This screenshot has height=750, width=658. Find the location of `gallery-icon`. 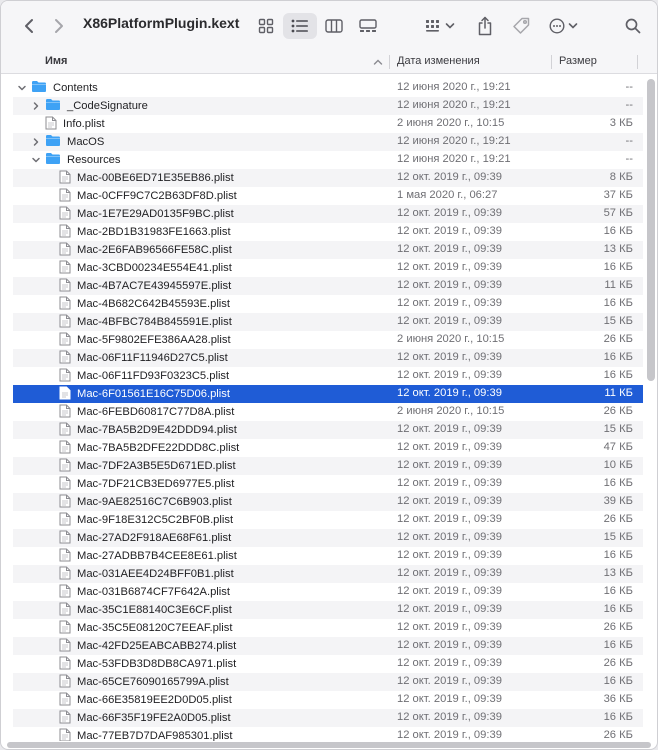

gallery-icon is located at coordinates (368, 25).